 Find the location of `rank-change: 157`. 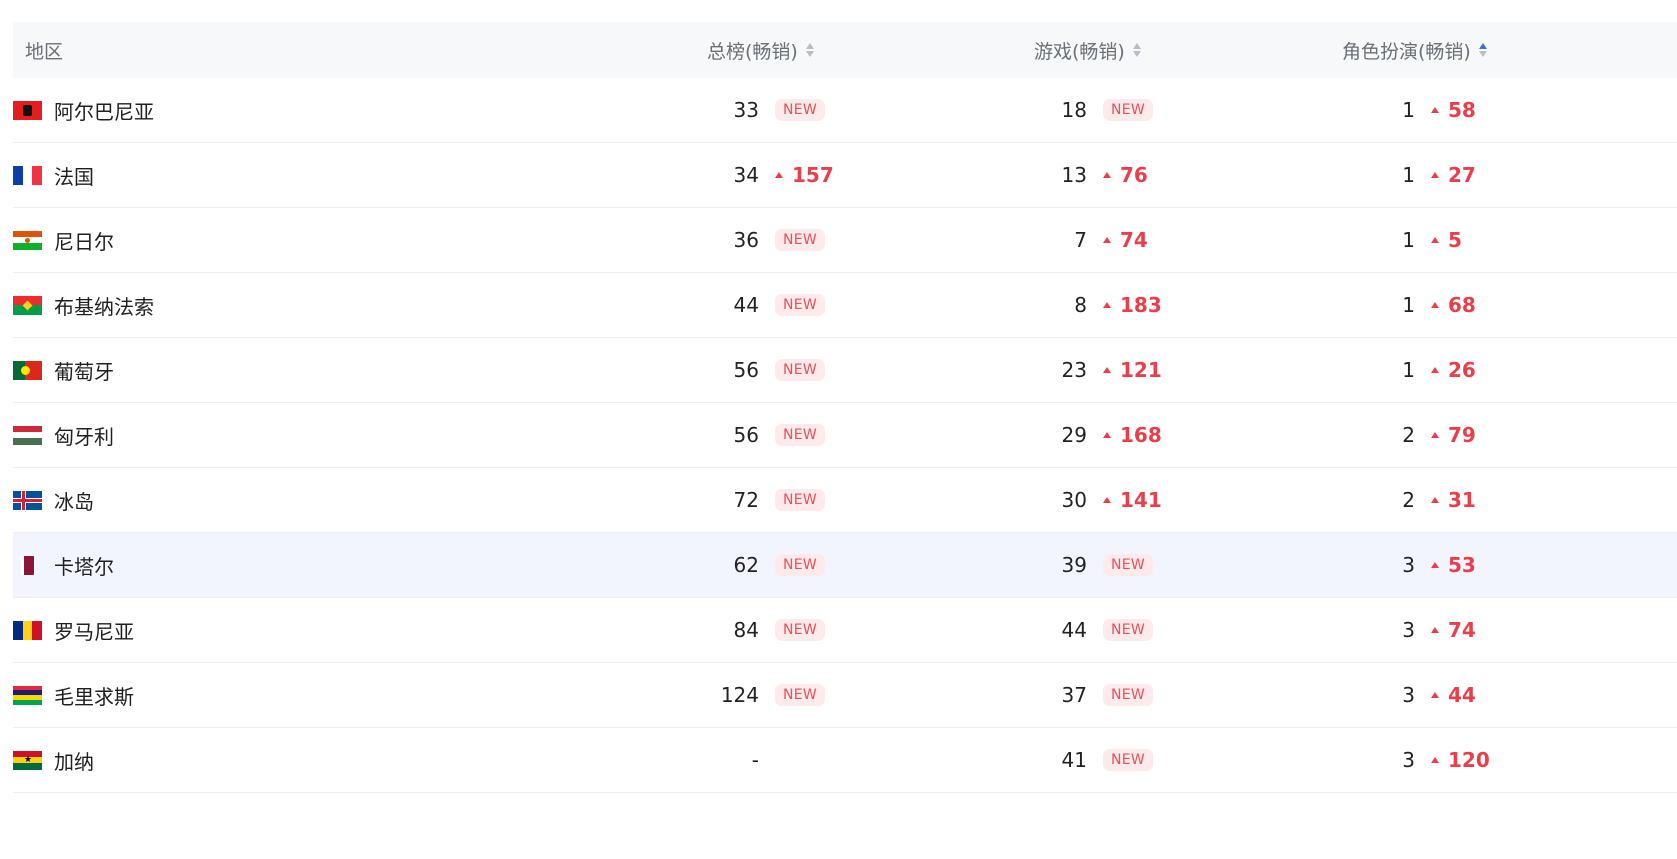

rank-change: 157 is located at coordinates (804, 175).